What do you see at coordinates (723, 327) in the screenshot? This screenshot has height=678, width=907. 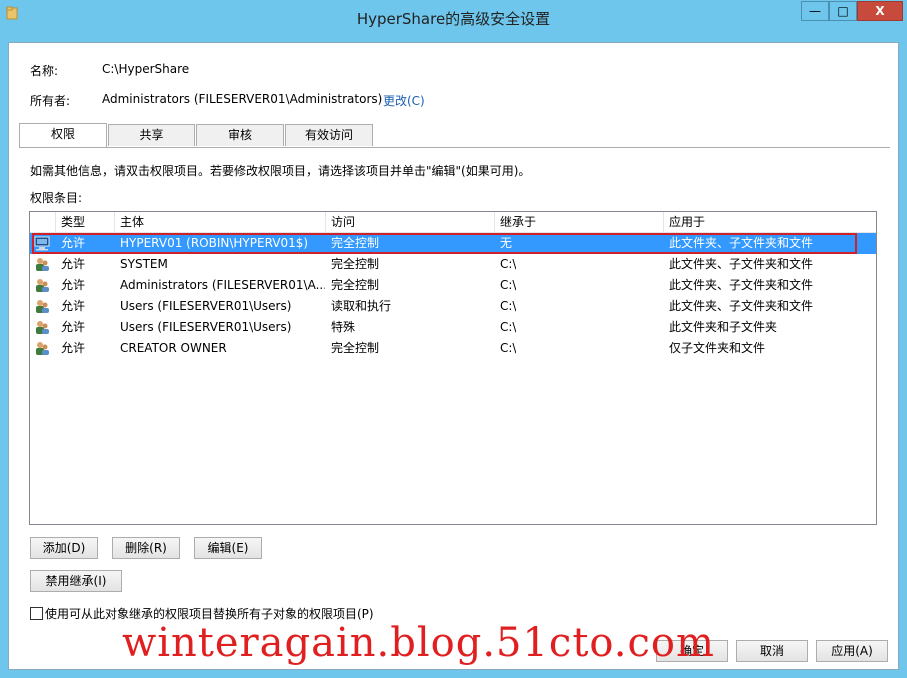 I see `cell-applies-to: 此文件夹和子文件夹` at bounding box center [723, 327].